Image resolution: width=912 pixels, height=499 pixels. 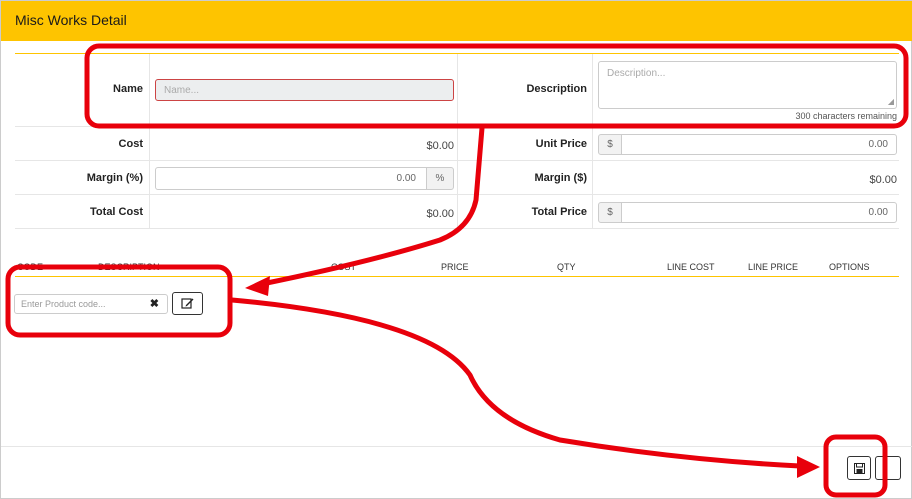 I want to click on margin-pct-label: Margin (%), so click(x=114, y=178).